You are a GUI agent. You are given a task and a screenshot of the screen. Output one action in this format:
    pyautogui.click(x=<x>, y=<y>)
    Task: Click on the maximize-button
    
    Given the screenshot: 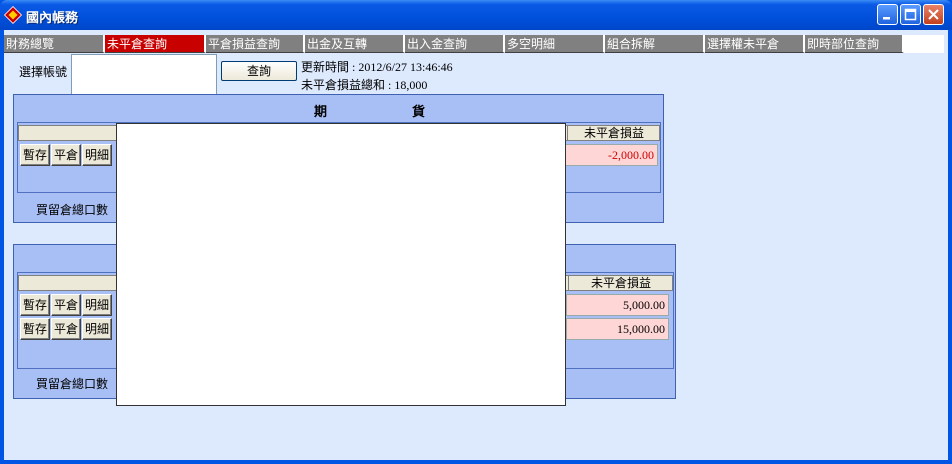 What is the action you would take?
    pyautogui.click(x=910, y=14)
    